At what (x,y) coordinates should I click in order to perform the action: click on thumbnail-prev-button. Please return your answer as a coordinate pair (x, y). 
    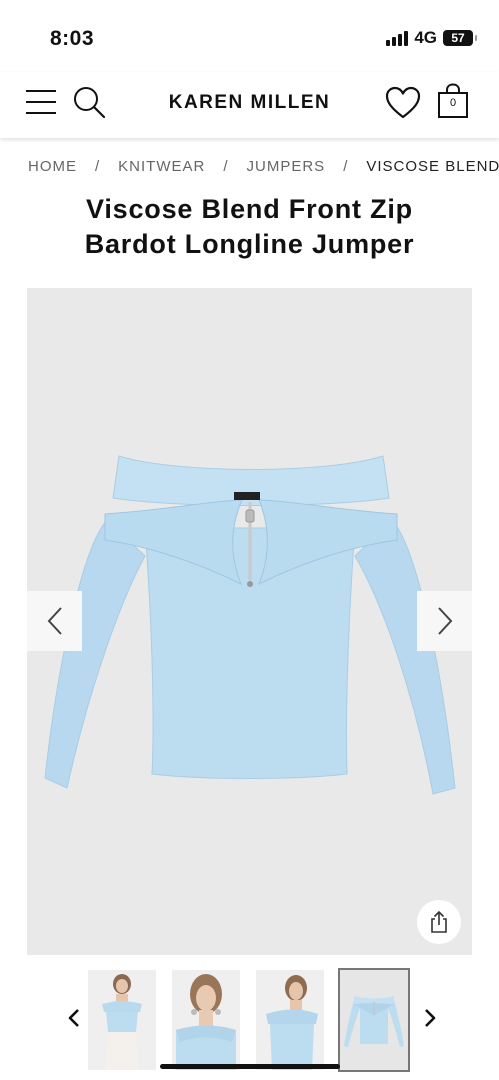
    Looking at the image, I should click on (74, 1018).